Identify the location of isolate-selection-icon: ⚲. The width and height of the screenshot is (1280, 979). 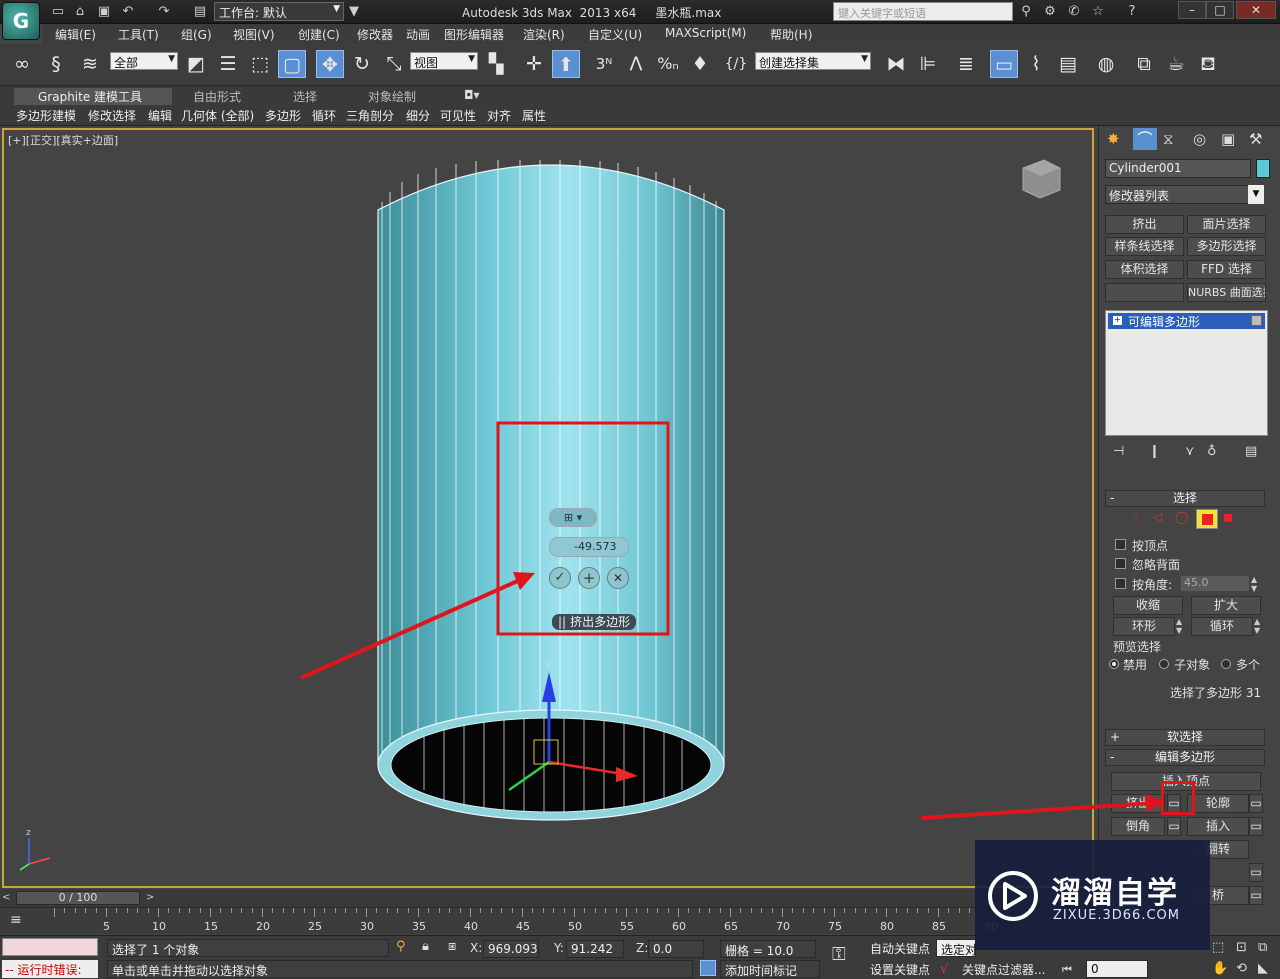
(401, 946).